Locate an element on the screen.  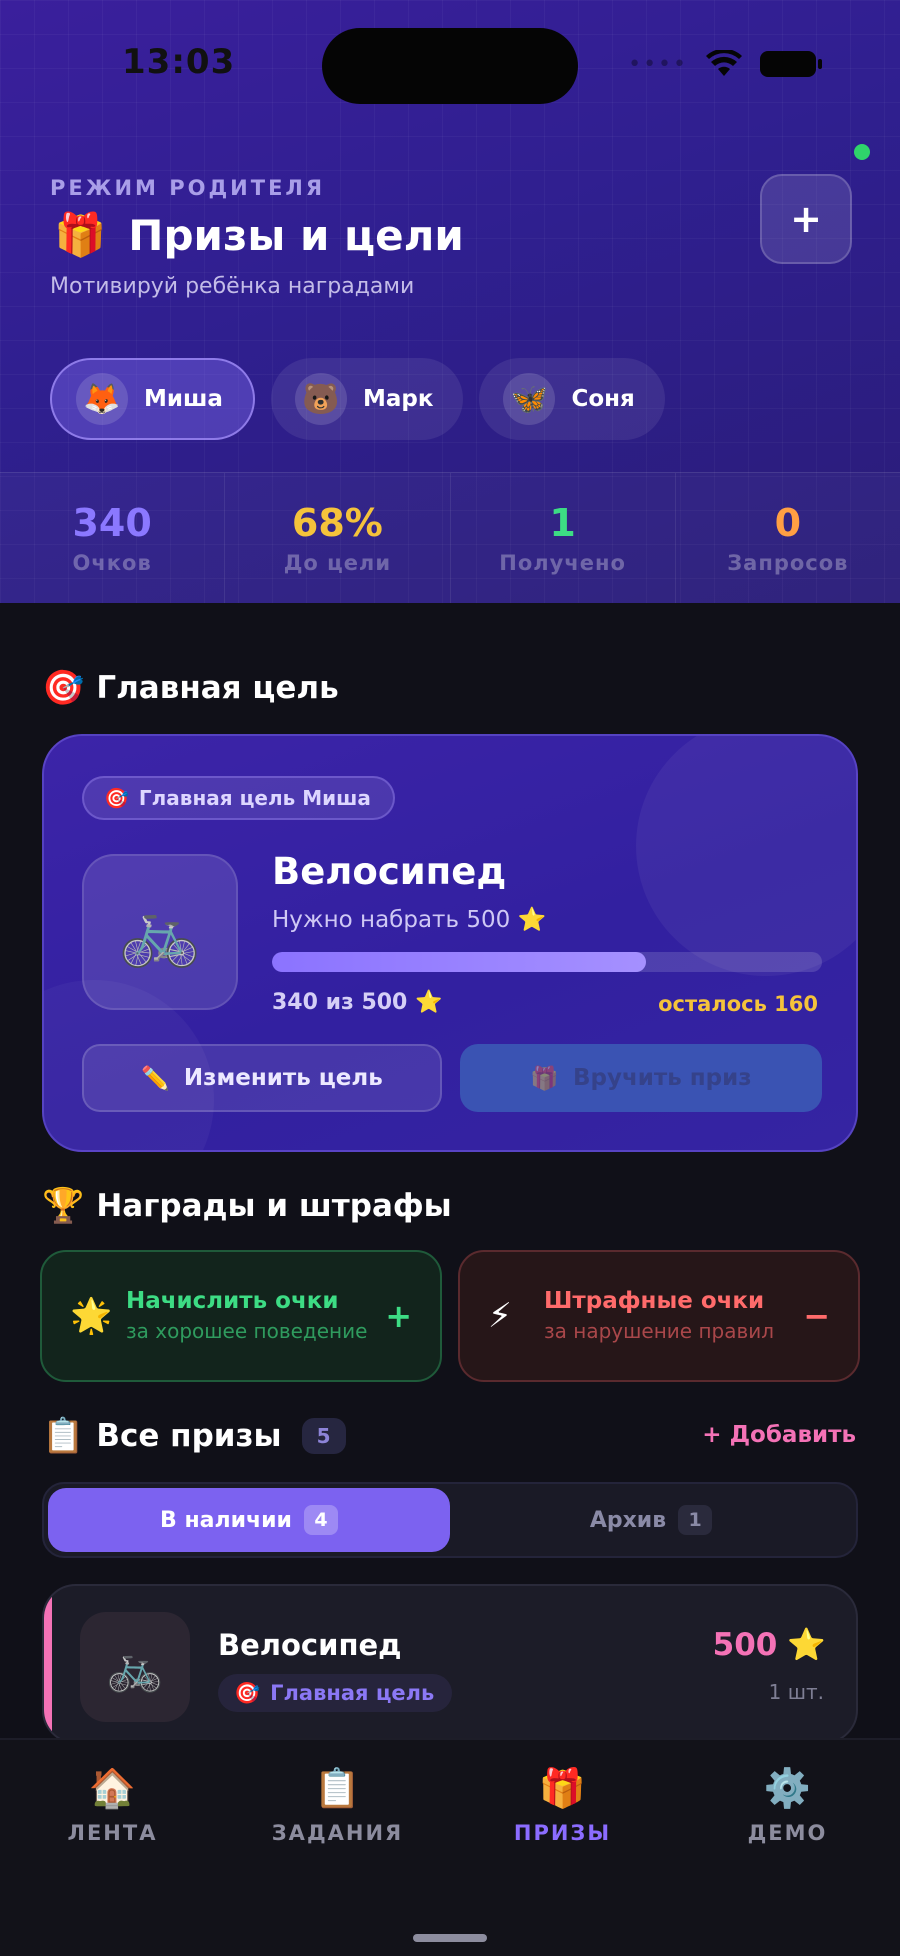
battery-icon is located at coordinates (791, 64).